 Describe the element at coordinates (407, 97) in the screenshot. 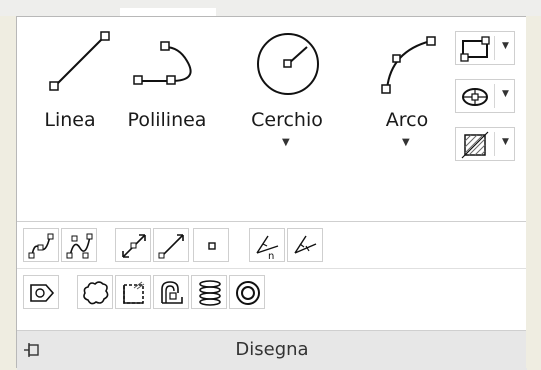

I see `arc-button: Arco ▼` at that location.